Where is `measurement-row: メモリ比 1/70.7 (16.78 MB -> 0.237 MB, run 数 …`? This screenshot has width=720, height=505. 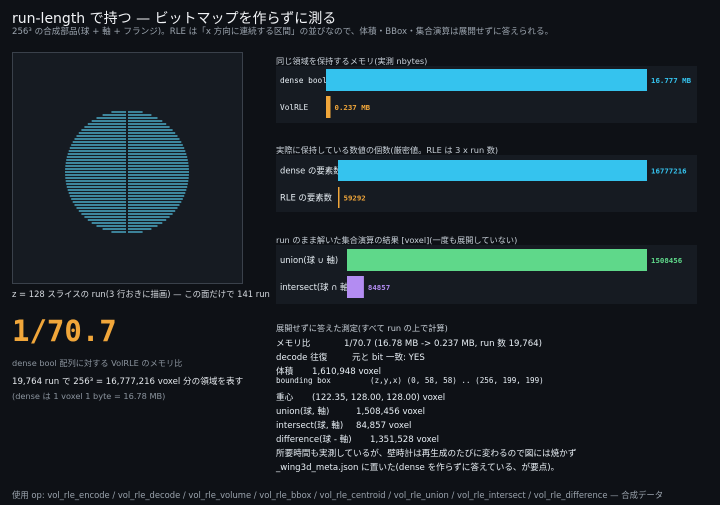 measurement-row: メモリ比 1/70.7 (16.78 MB -> 0.237 MB, run 数 … is located at coordinates (409, 343).